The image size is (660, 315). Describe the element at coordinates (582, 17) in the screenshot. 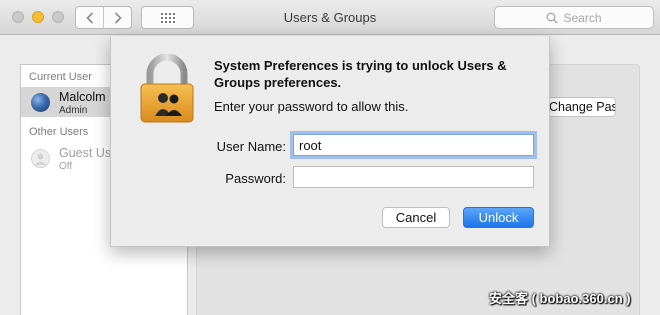

I see `search-placeholder: Search` at that location.